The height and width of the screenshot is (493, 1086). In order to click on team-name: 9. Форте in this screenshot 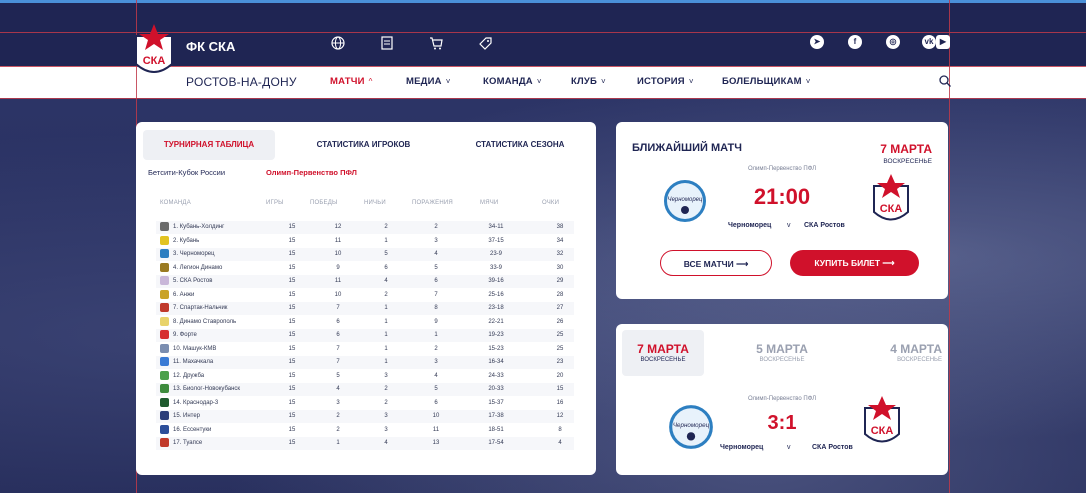, I will do `click(185, 335)`.